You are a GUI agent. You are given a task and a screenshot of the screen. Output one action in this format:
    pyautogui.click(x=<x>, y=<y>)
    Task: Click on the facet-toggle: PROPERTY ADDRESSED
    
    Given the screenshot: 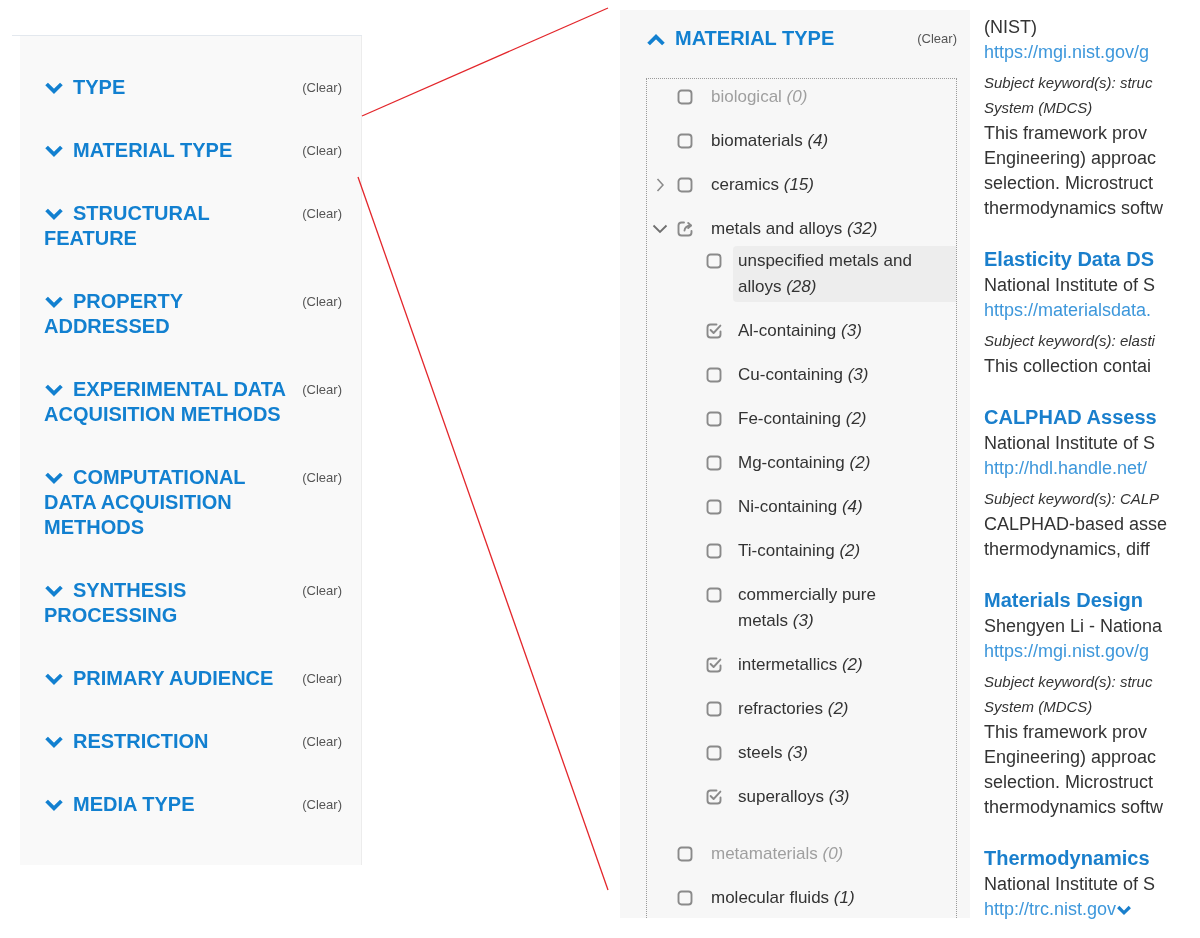 What is the action you would take?
    pyautogui.click(x=170, y=314)
    